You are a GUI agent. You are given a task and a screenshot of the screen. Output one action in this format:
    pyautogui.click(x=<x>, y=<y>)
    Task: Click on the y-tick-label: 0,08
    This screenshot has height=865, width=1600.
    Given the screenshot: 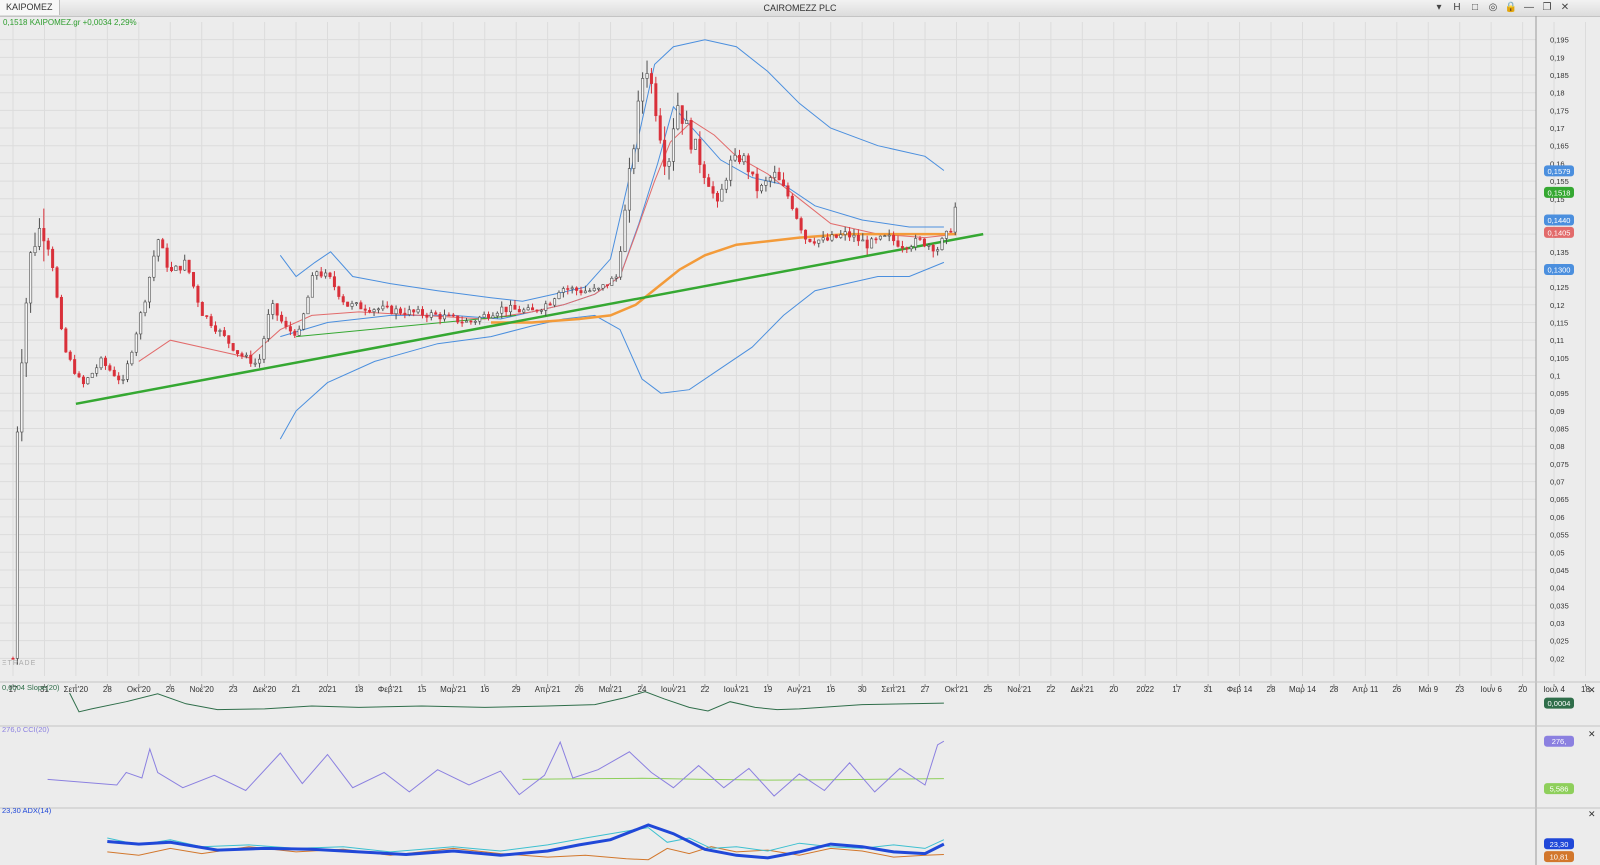 What is the action you would take?
    pyautogui.click(x=1557, y=446)
    